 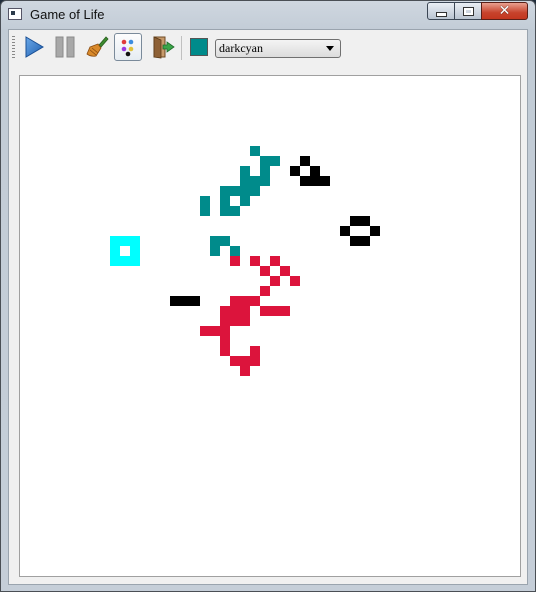 I want to click on exit-button, so click(x=163, y=47).